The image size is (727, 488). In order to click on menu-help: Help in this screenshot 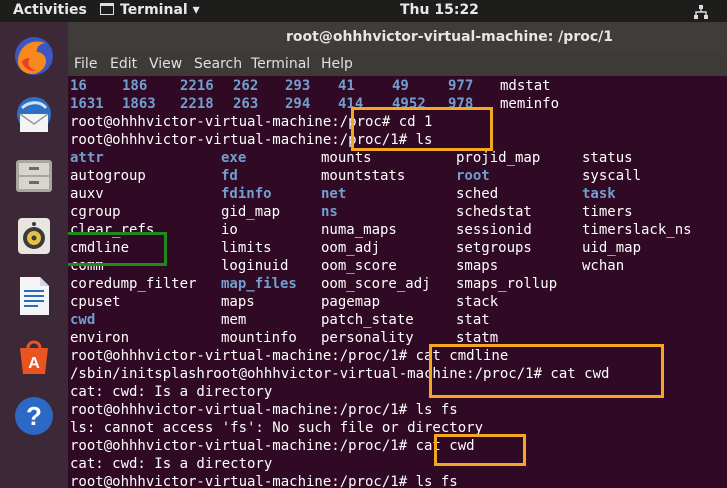, I will do `click(337, 64)`.